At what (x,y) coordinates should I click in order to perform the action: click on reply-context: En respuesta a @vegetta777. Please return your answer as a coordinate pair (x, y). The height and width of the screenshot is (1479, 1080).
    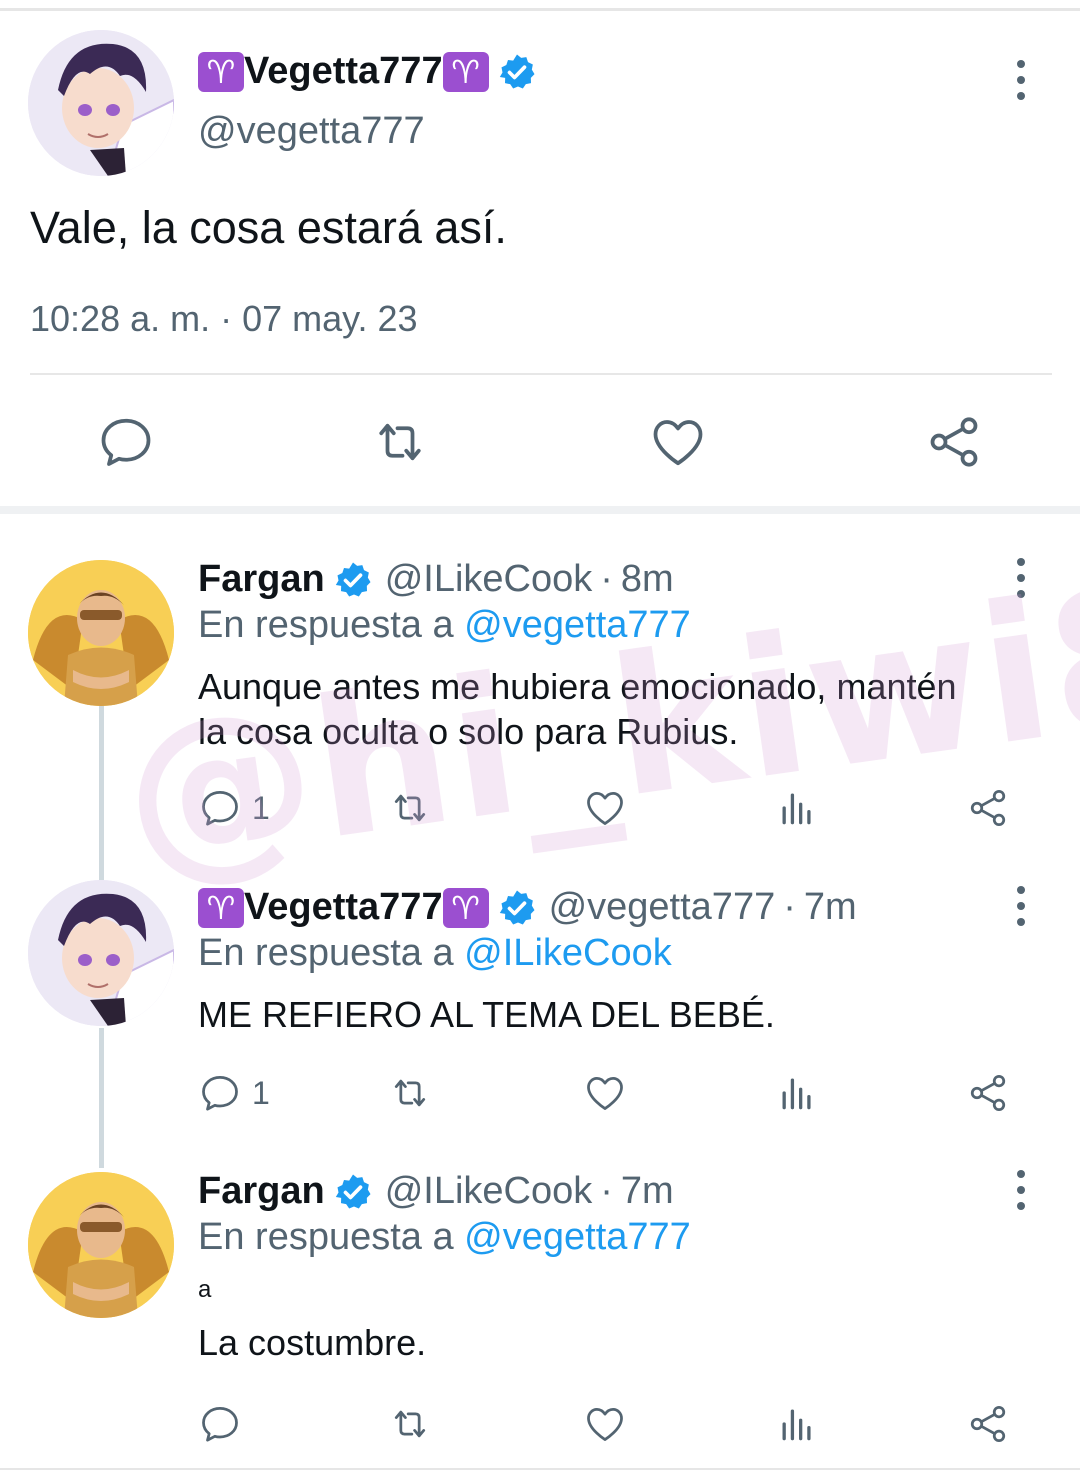
    Looking at the image, I should click on (444, 625).